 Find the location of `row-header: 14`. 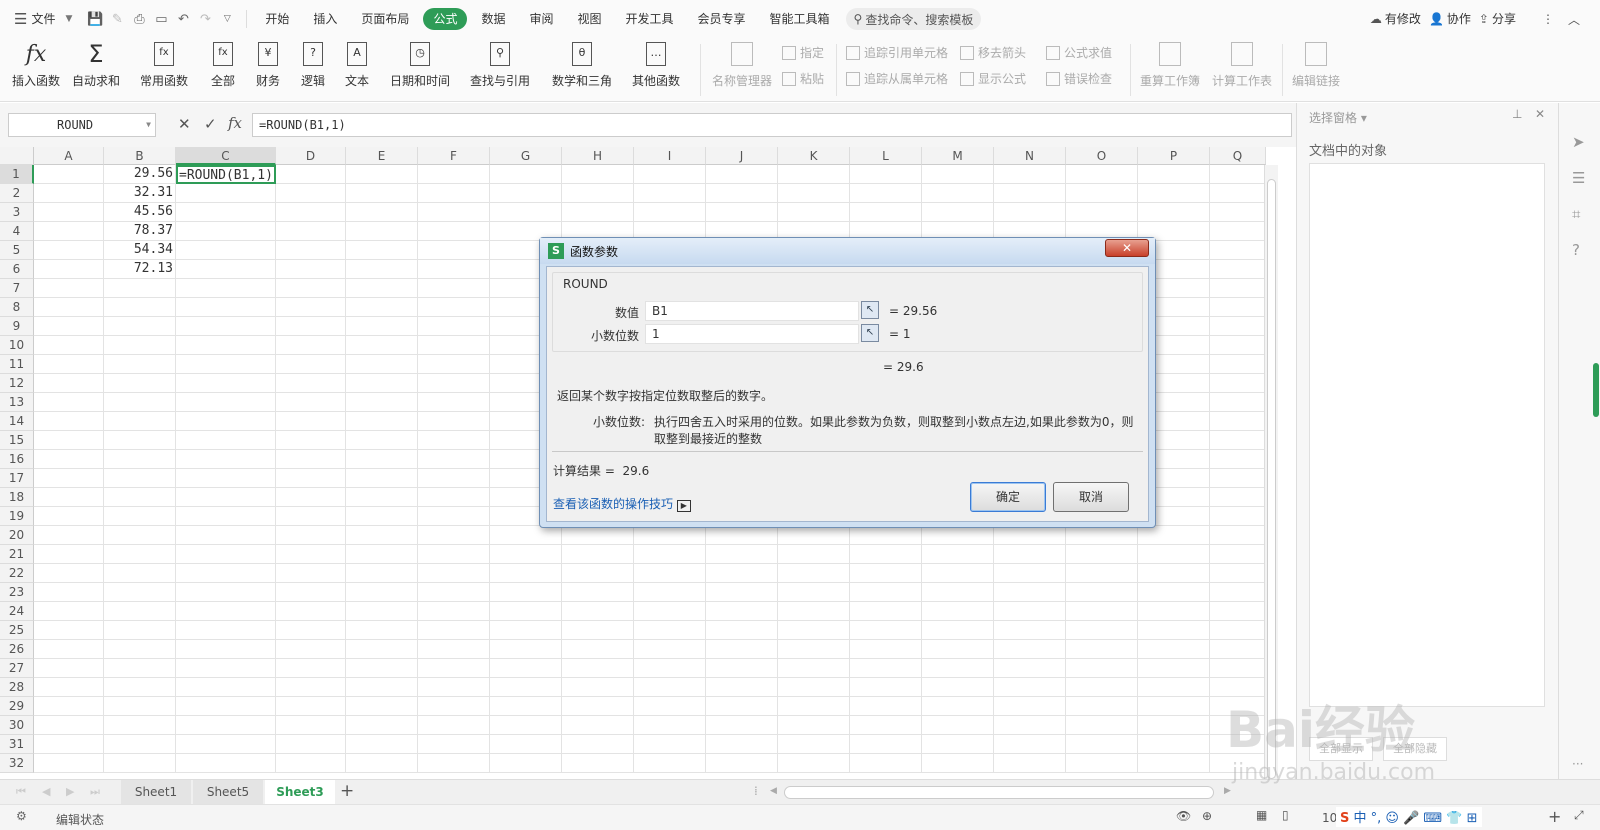

row-header: 14 is located at coordinates (17, 421).